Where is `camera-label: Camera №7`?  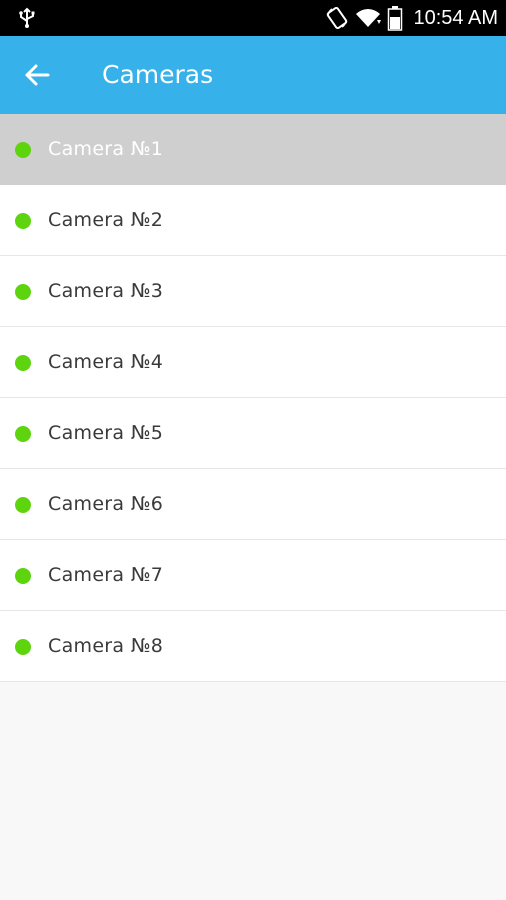
camera-label: Camera №7 is located at coordinates (106, 575).